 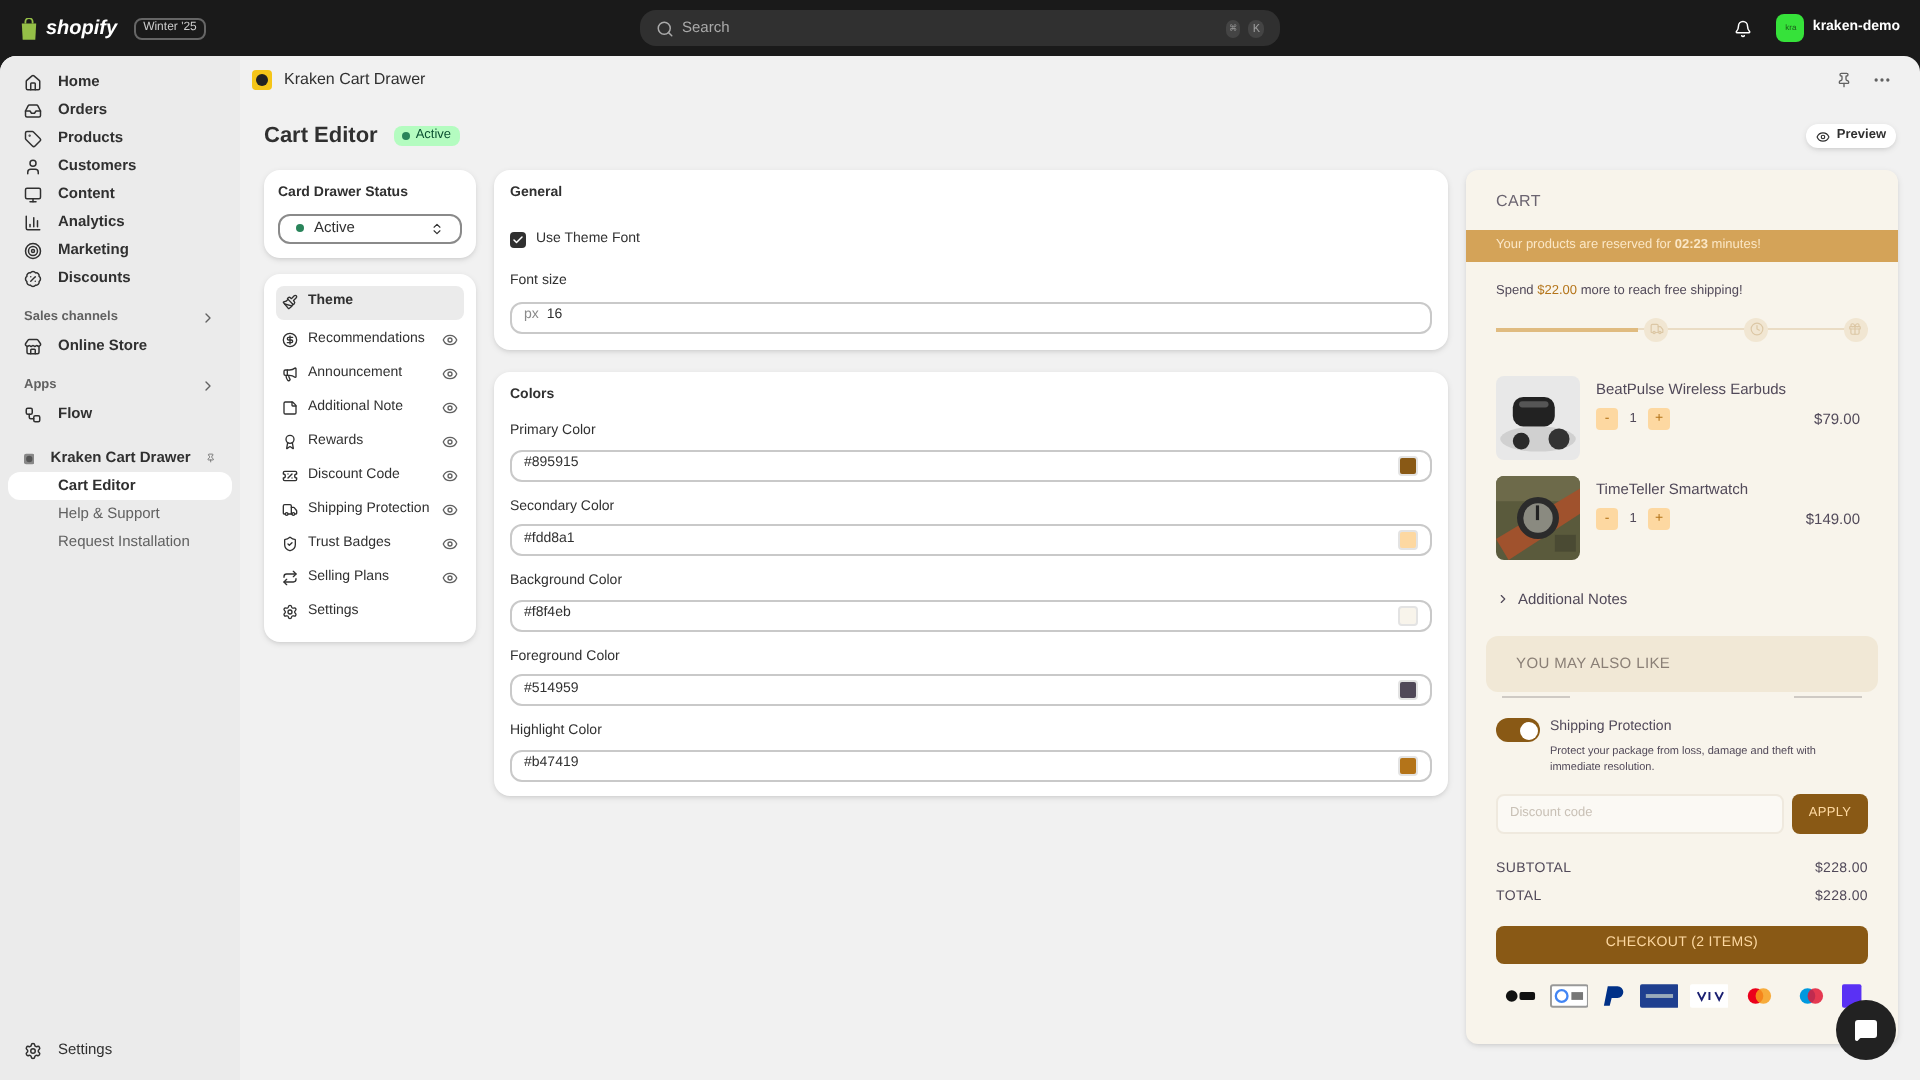 I want to click on home-icon, so click(x=33, y=82).